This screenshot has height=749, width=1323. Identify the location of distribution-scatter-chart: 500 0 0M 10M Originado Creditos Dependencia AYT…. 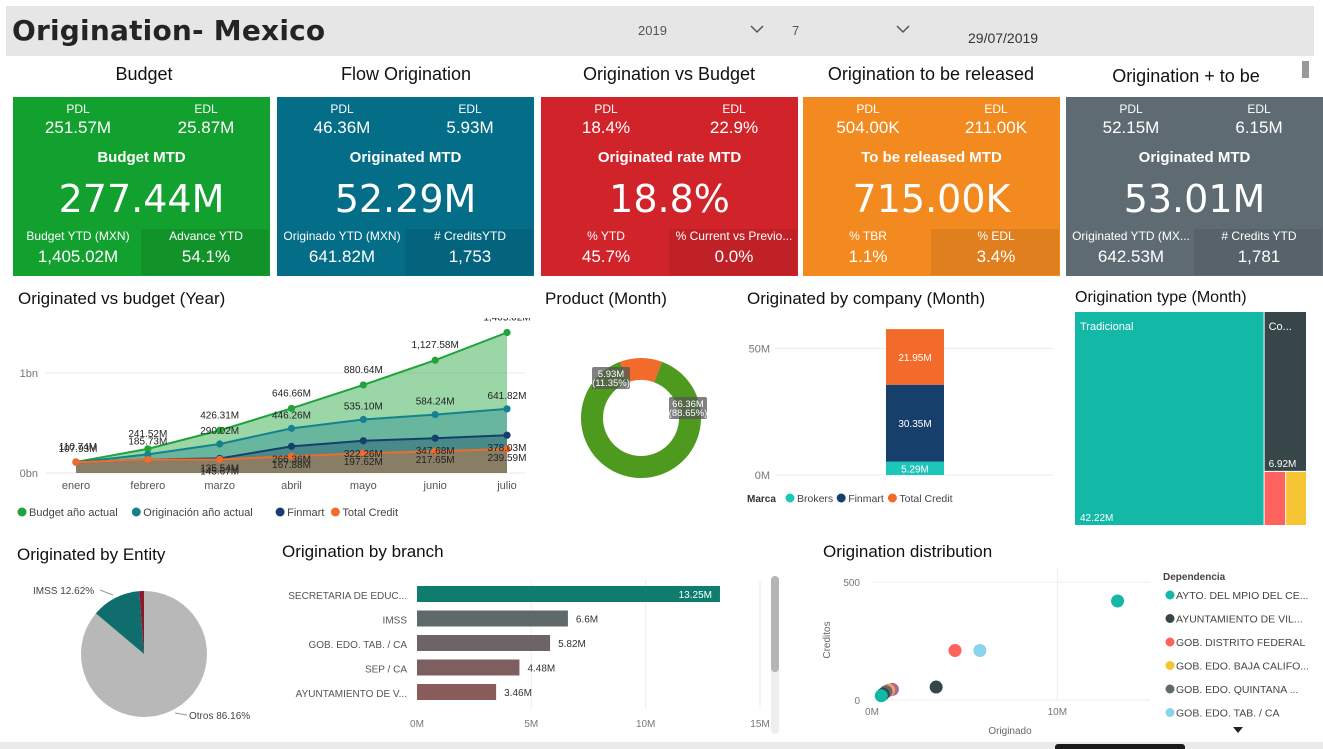
(1062, 653).